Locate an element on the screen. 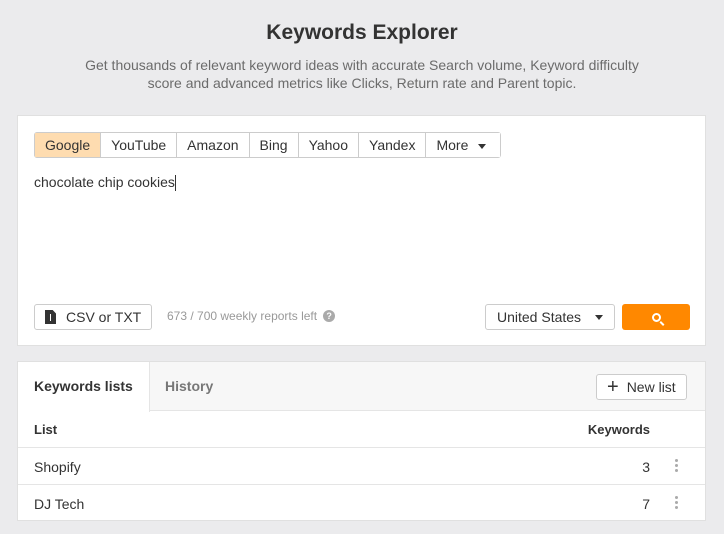 The image size is (724, 534). keyword-count: 7 is located at coordinates (646, 504).